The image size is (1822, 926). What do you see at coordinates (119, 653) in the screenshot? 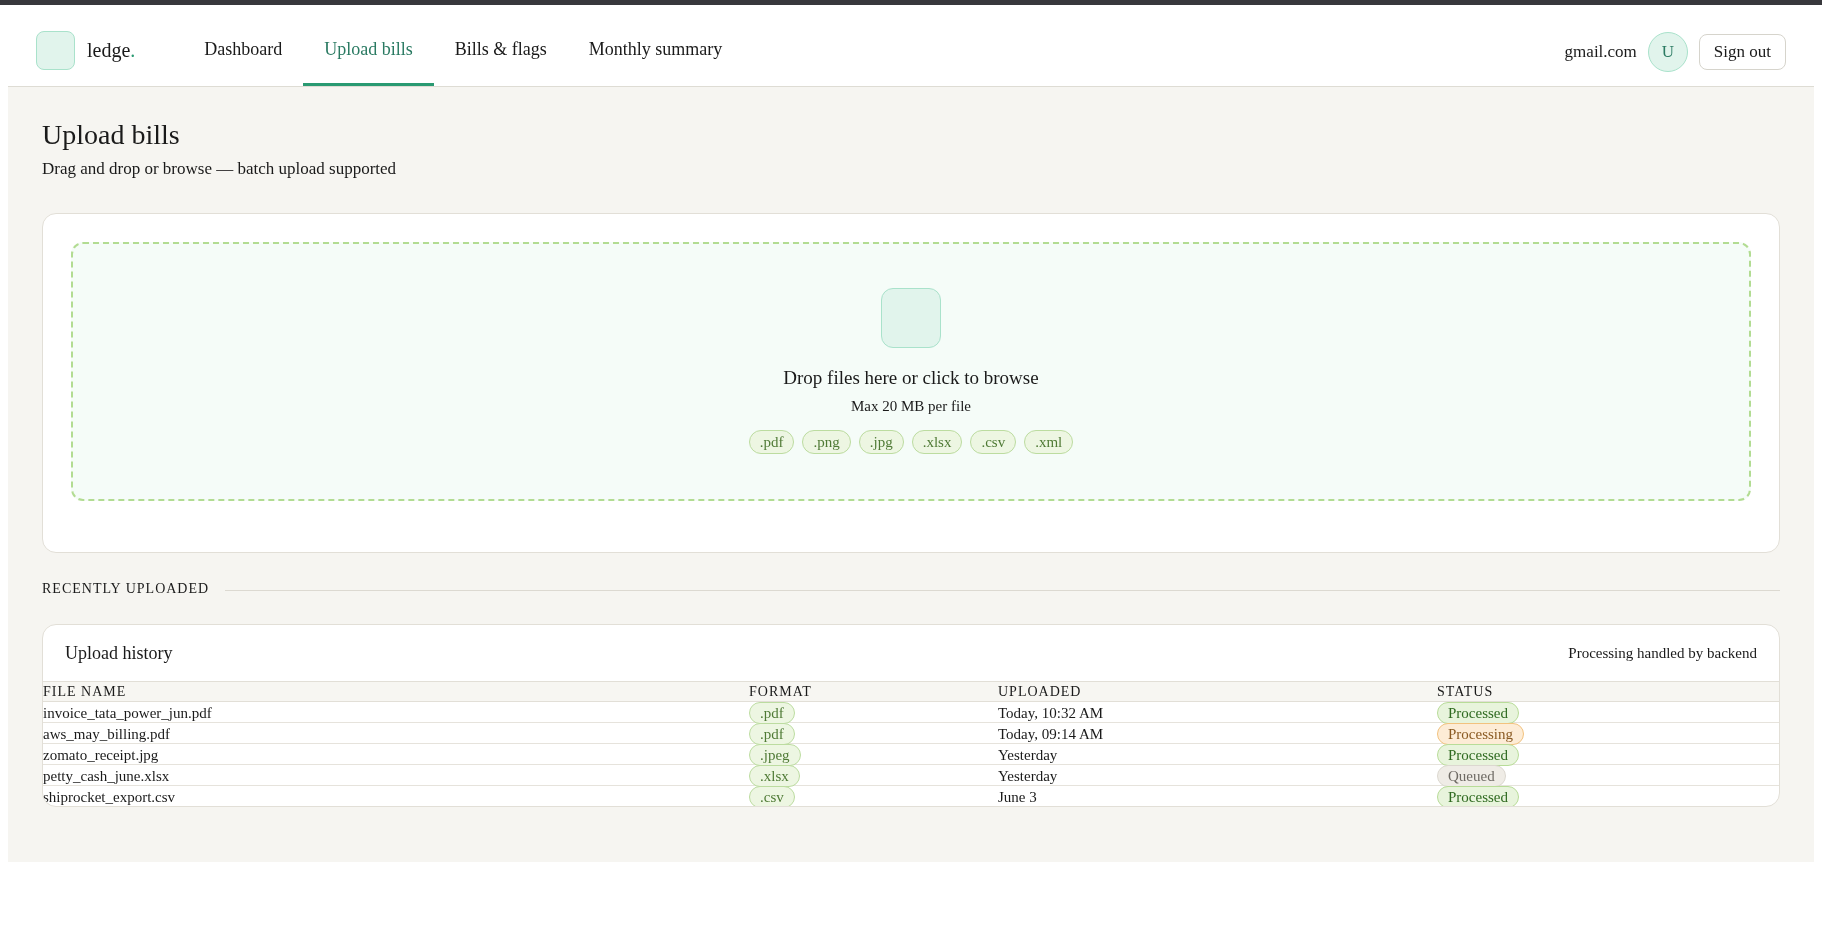
I see `card-title: Upload history` at bounding box center [119, 653].